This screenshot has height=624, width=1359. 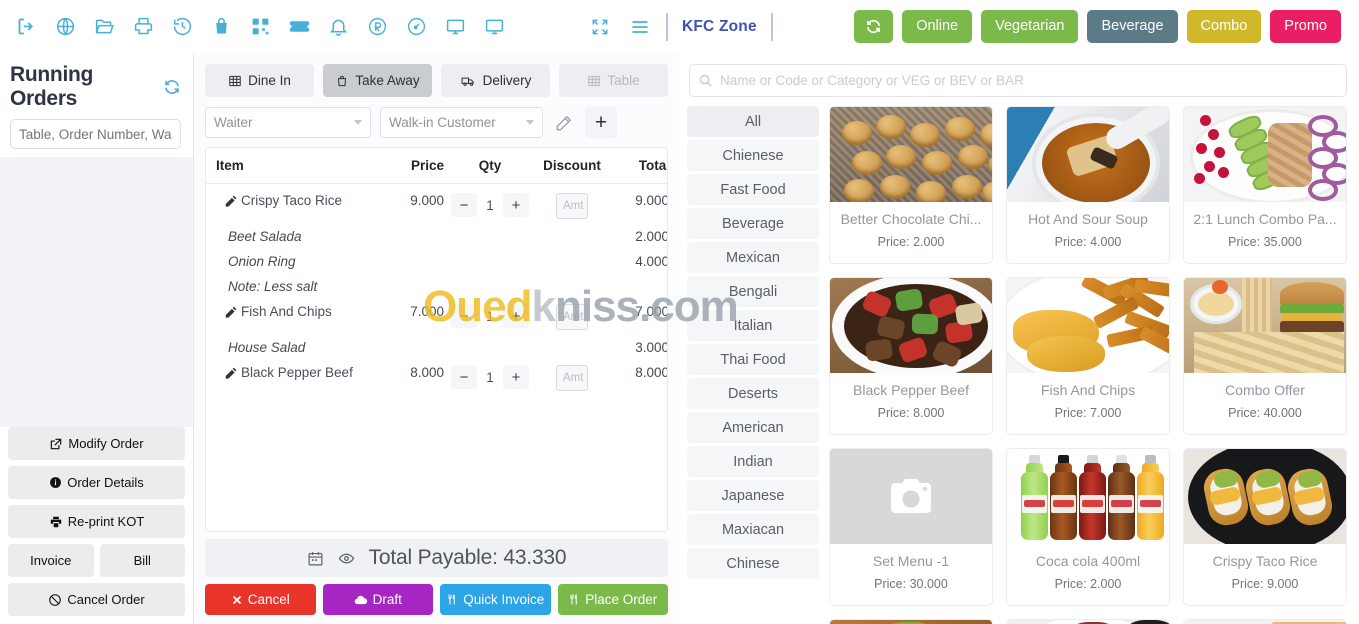 What do you see at coordinates (601, 122) in the screenshot?
I see `add-customer-button: +` at bounding box center [601, 122].